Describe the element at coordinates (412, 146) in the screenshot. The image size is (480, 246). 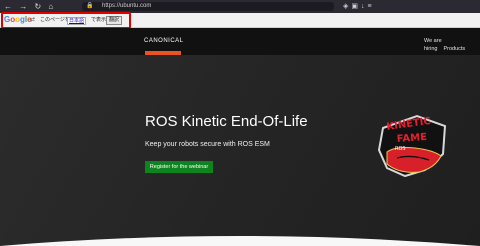
I see `kinetic-fame-badge: KINETIC FAME ROS` at that location.